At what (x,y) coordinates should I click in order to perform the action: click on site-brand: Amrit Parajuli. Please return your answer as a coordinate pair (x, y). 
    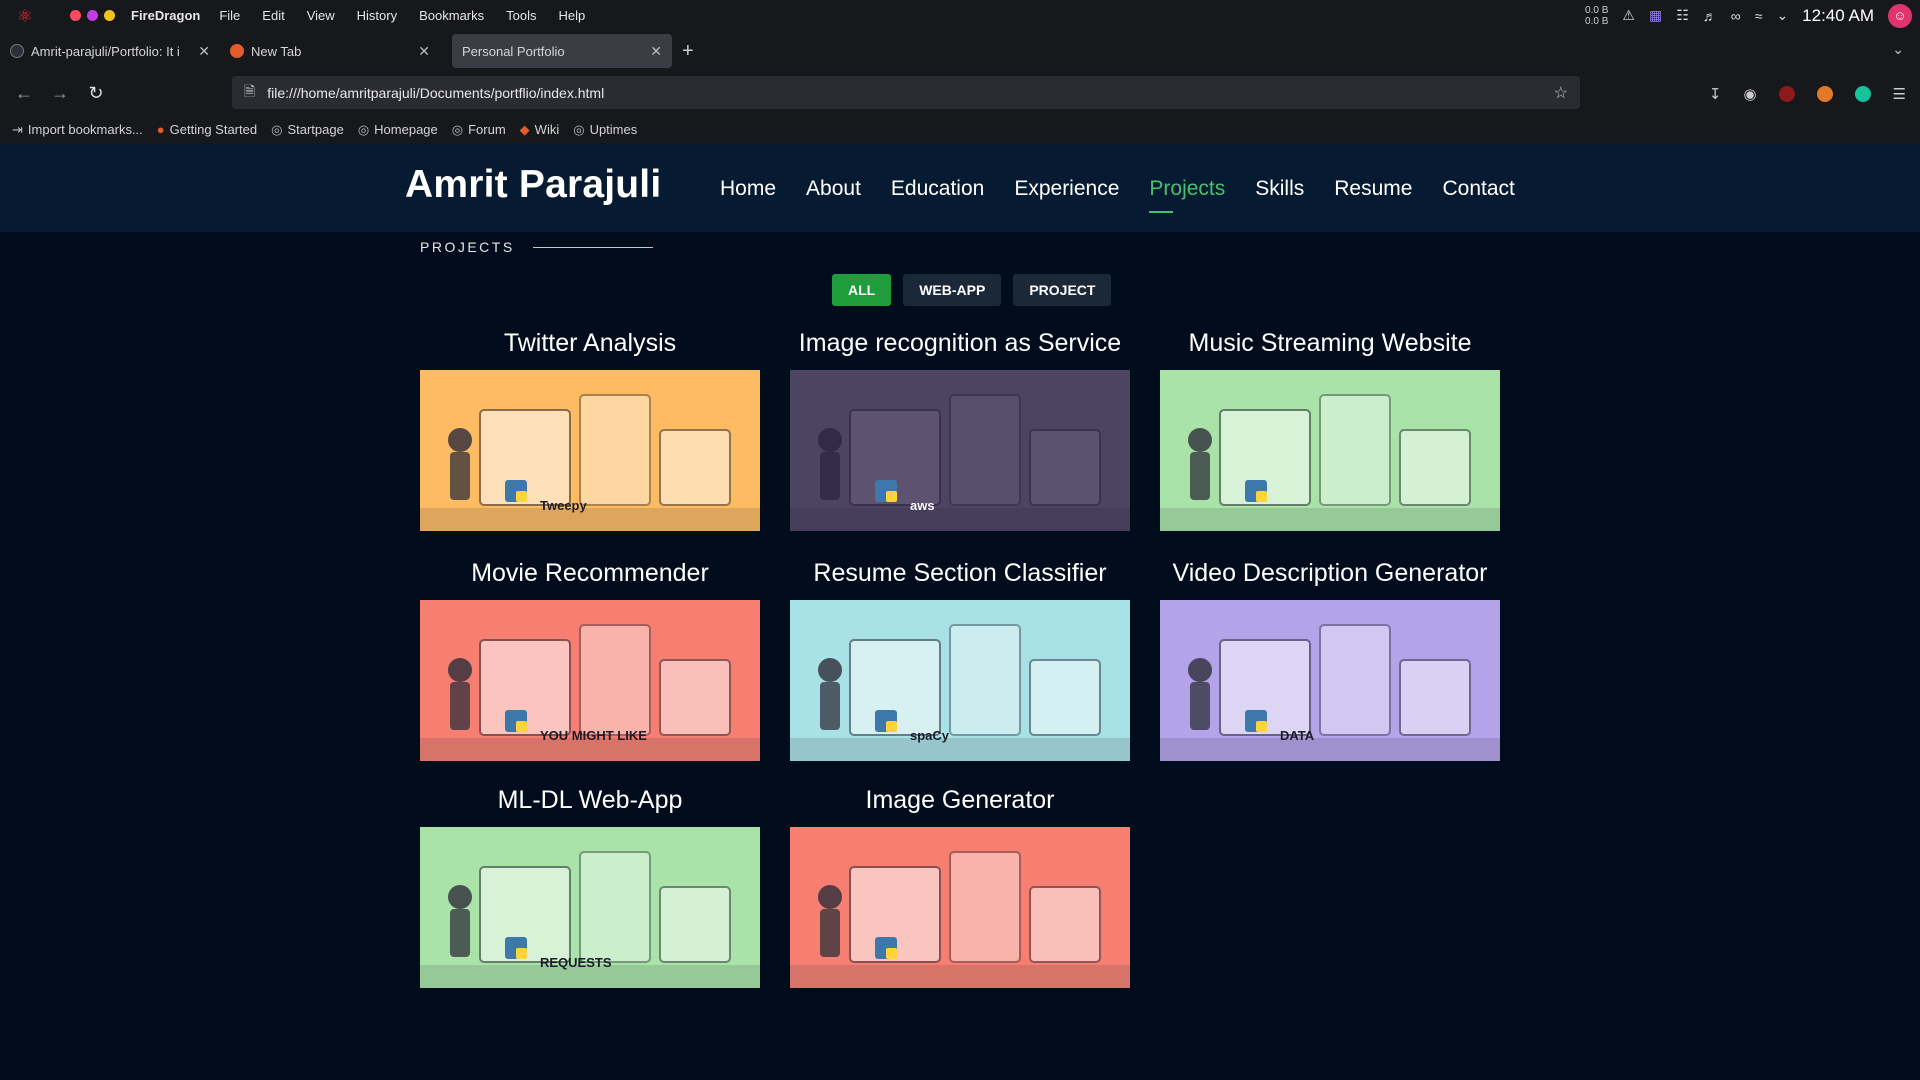
    Looking at the image, I should click on (533, 185).